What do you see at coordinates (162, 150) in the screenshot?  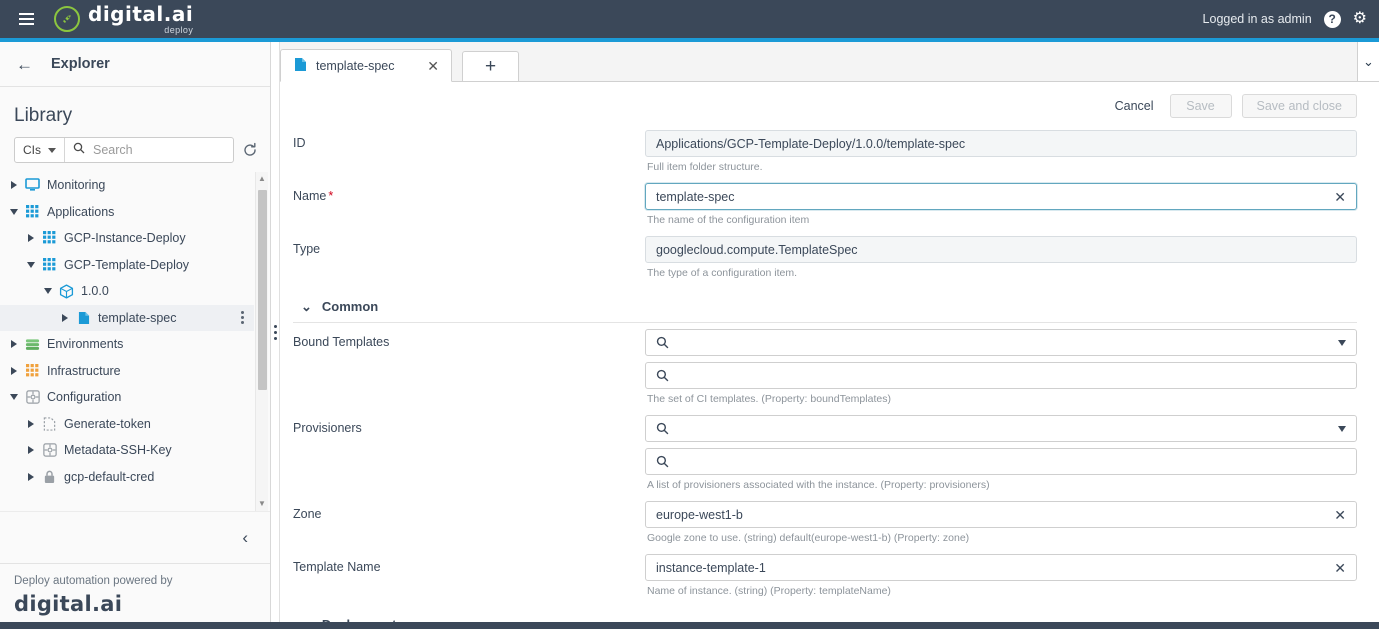 I see `search-input` at bounding box center [162, 150].